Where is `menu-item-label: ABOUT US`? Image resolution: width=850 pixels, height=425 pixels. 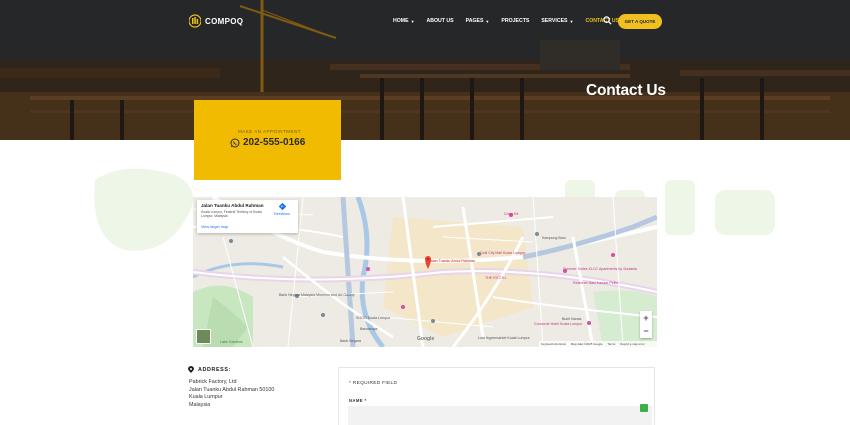
menu-item-label: ABOUT US is located at coordinates (440, 21).